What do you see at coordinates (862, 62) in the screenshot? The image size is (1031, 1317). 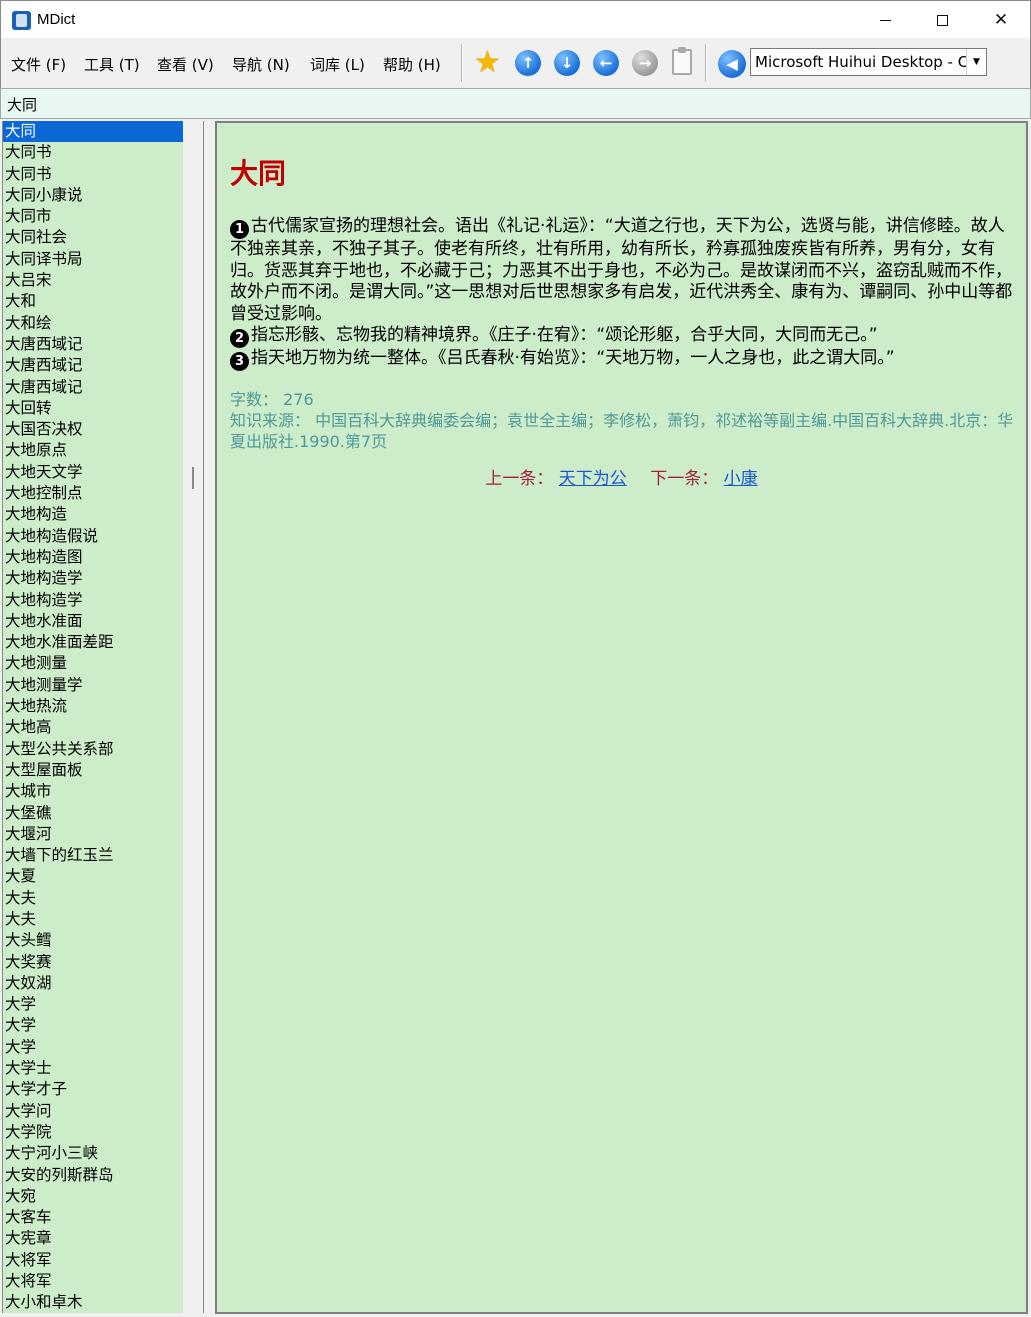 I see `voice-select-value: Microsoft Huihui Desktop - C` at bounding box center [862, 62].